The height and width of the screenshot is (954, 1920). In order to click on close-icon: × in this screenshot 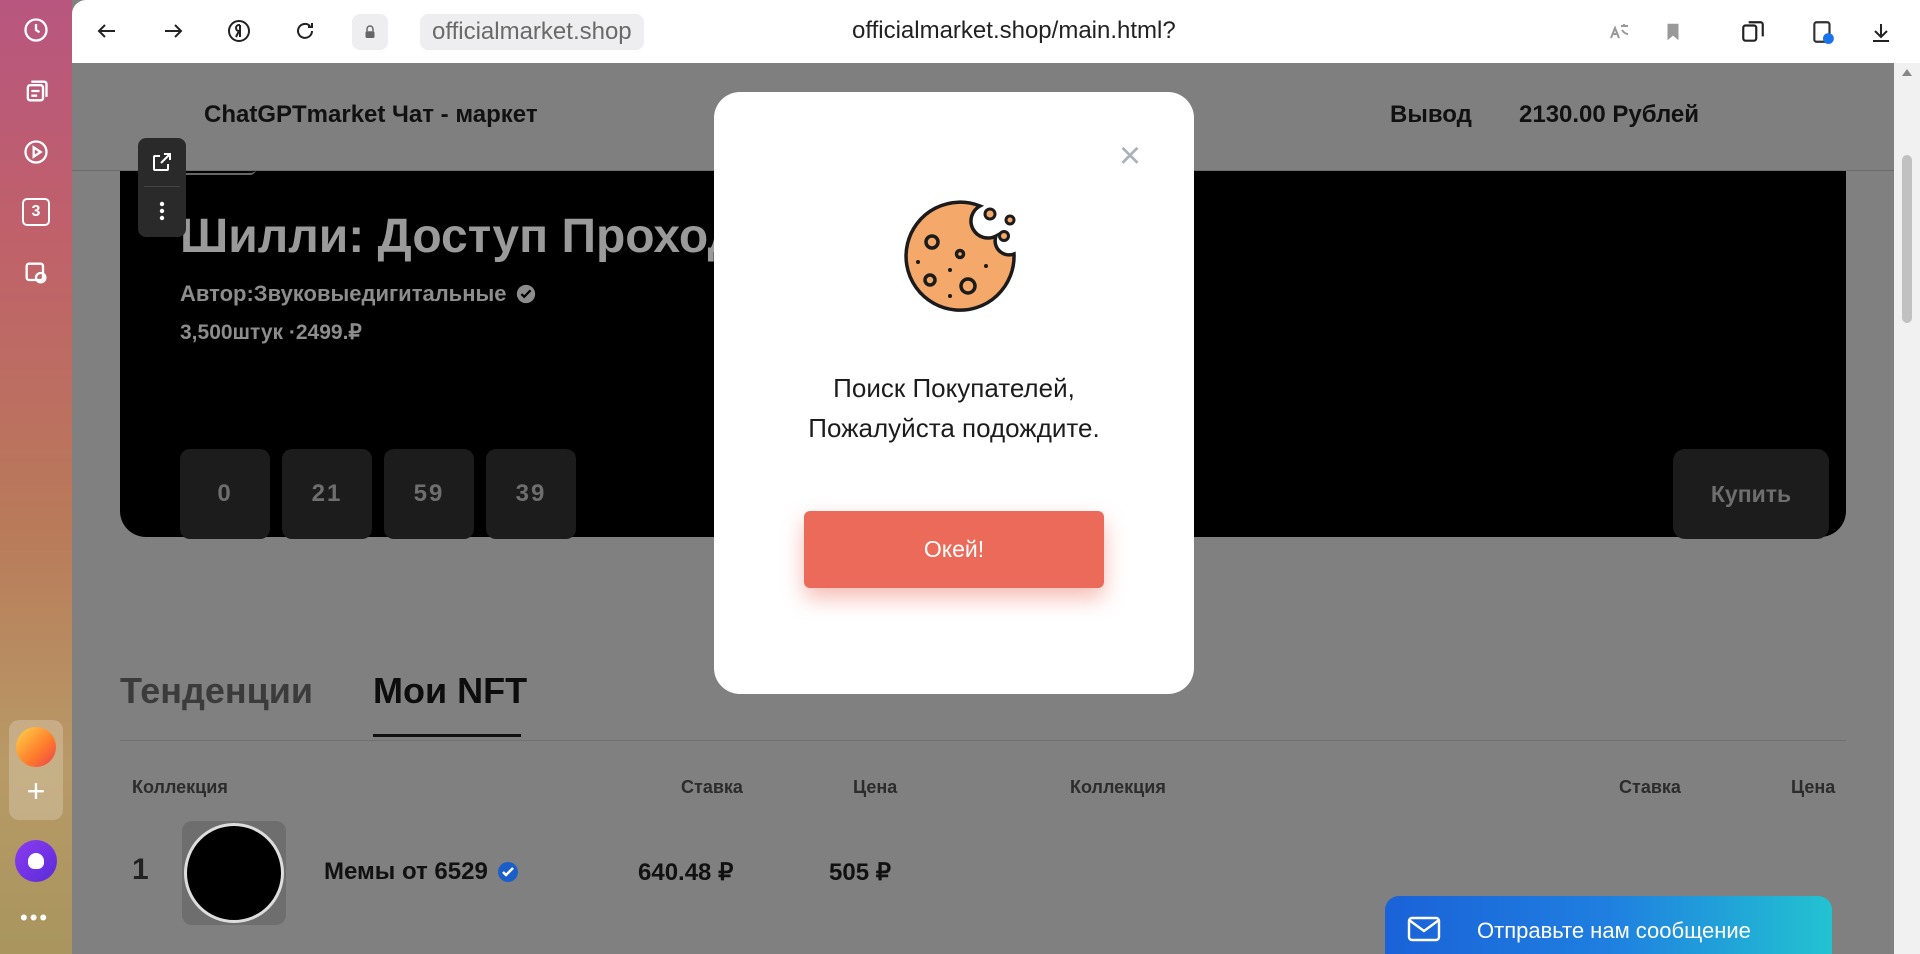, I will do `click(1130, 156)`.